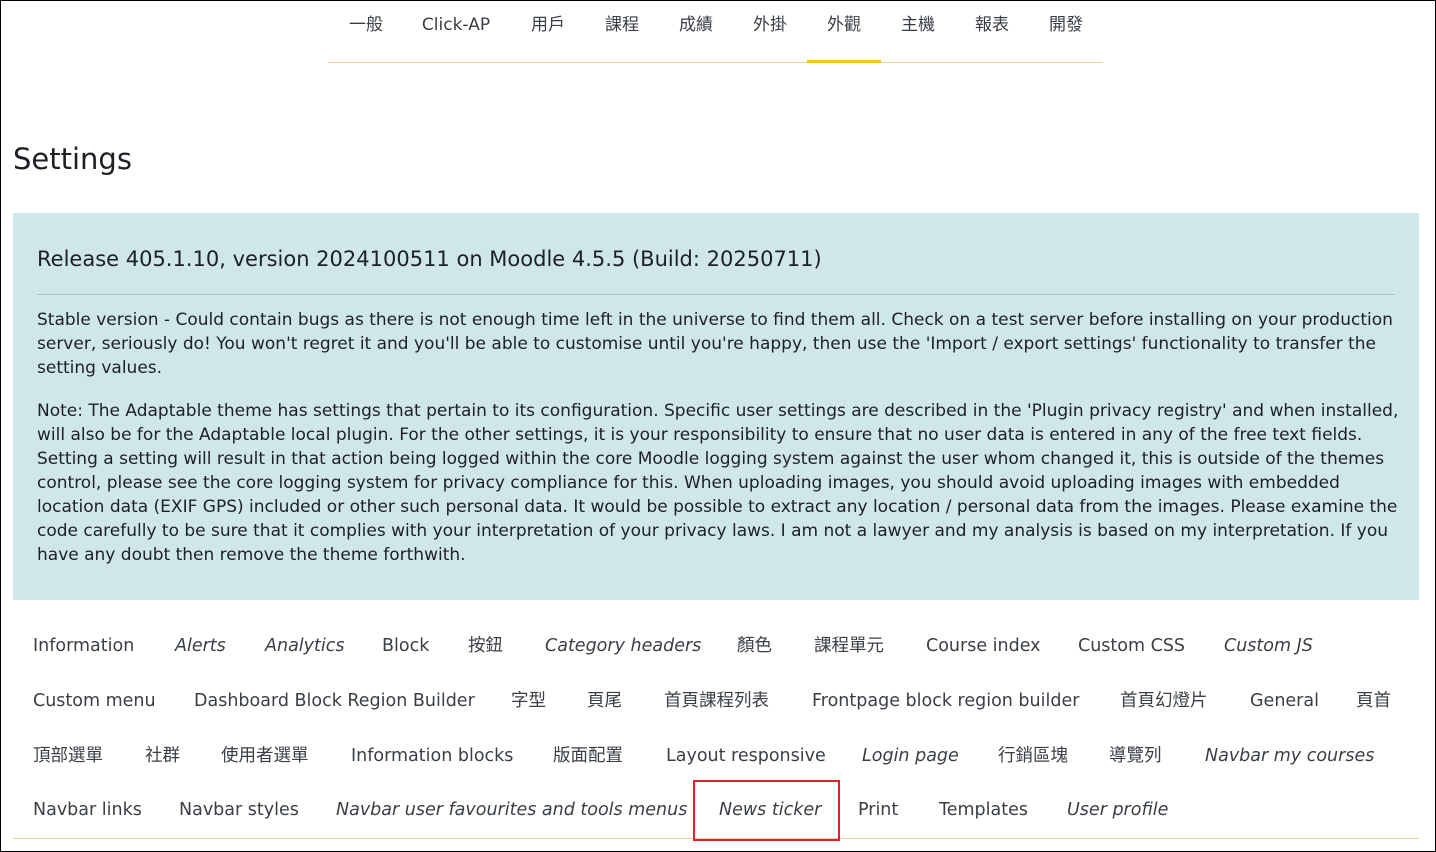 The image size is (1436, 852). Describe the element at coordinates (239, 810) in the screenshot. I see `stab-navbar-styles: Navbar styles` at that location.